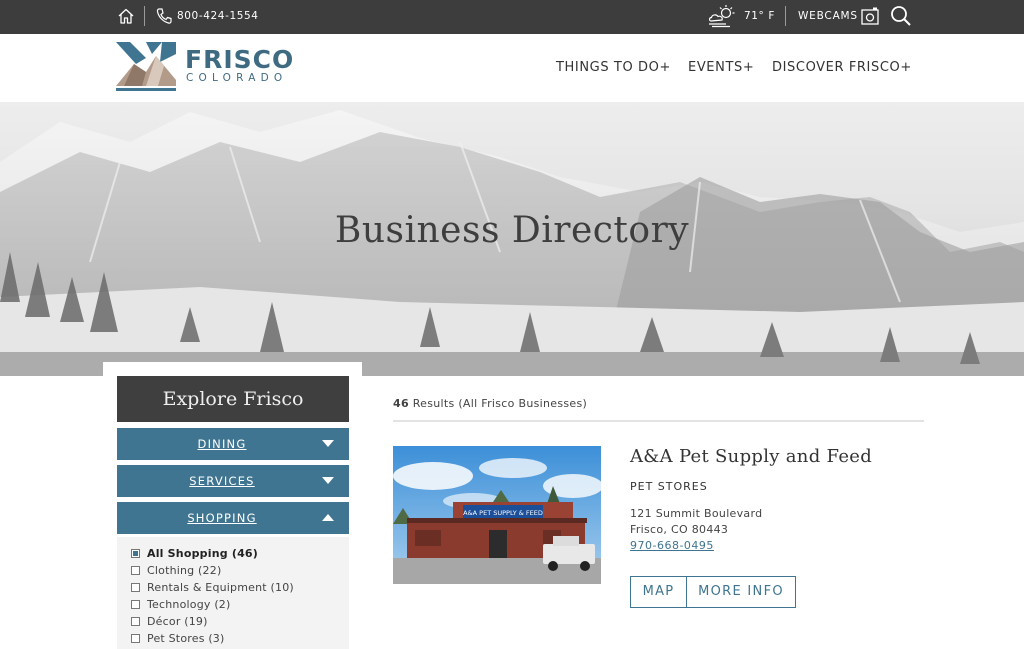  I want to click on results-count: 46, so click(401, 403).